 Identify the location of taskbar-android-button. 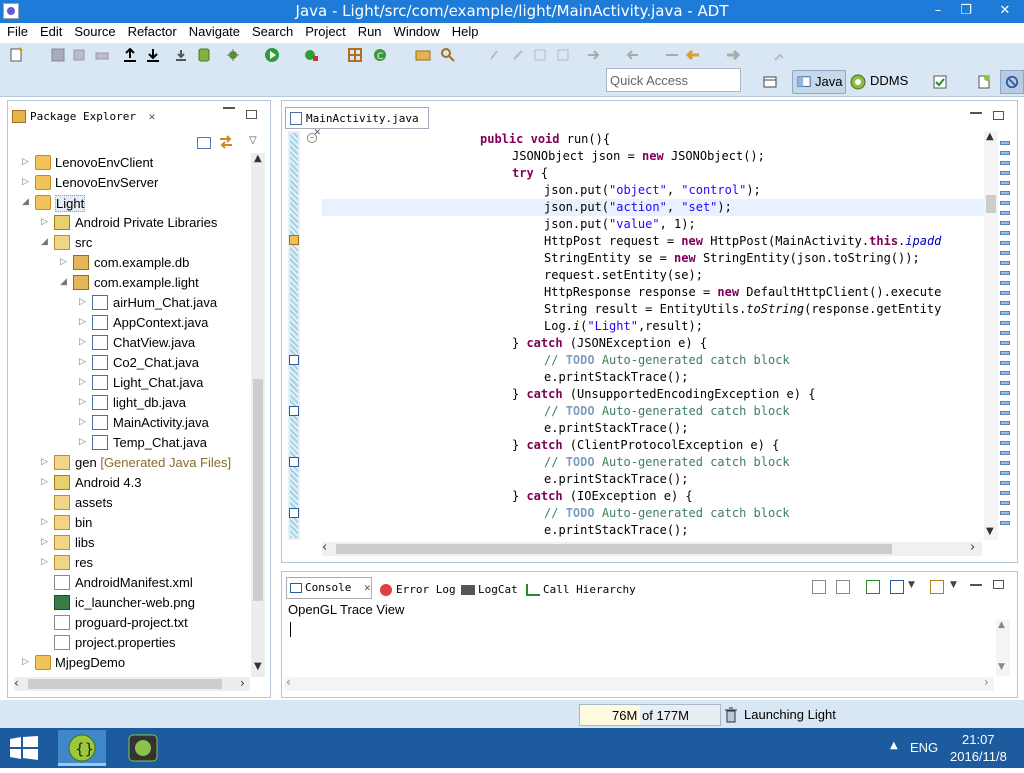
(143, 748).